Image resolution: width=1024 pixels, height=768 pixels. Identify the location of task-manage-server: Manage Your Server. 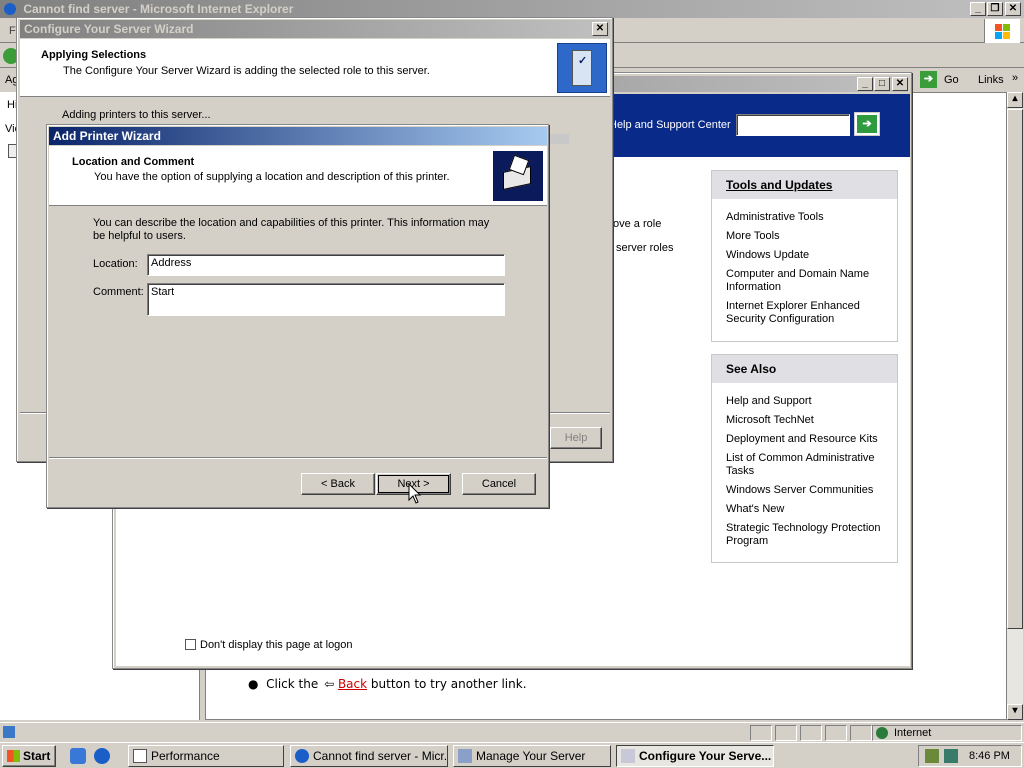
(532, 756).